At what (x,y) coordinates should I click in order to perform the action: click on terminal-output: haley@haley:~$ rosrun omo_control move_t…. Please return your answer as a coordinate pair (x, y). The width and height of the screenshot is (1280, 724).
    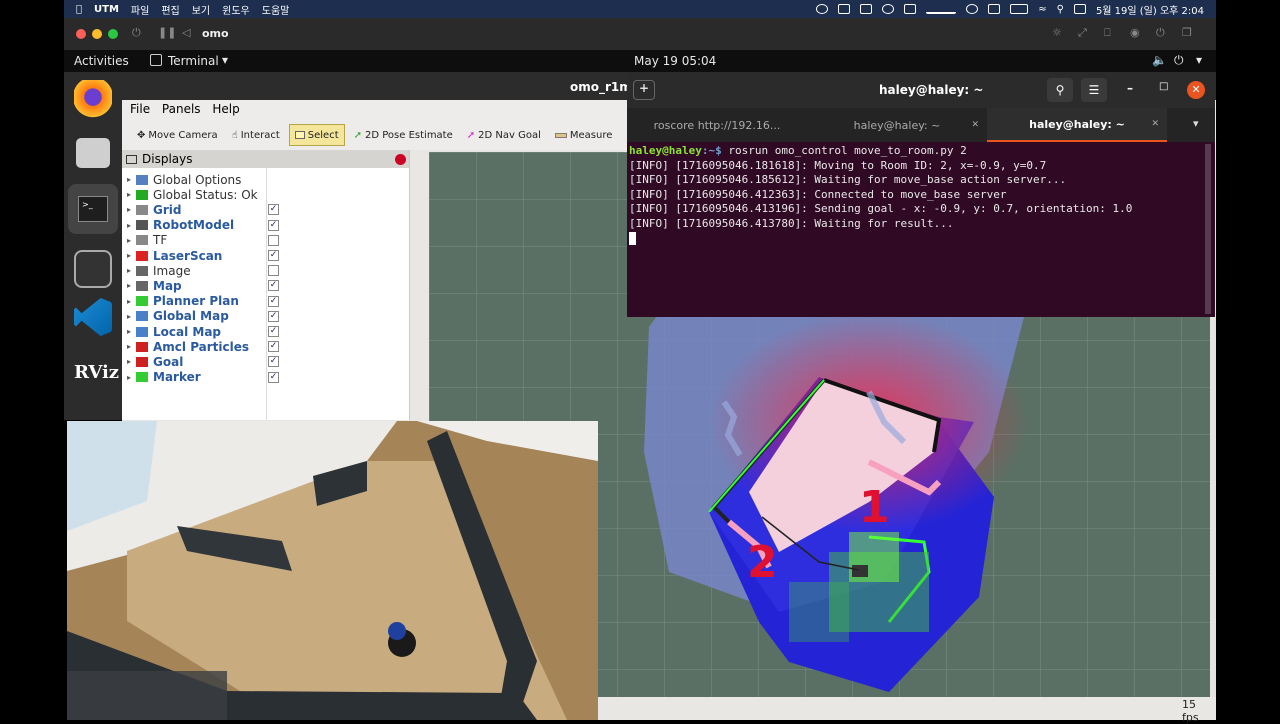
    Looking at the image, I should click on (919, 229).